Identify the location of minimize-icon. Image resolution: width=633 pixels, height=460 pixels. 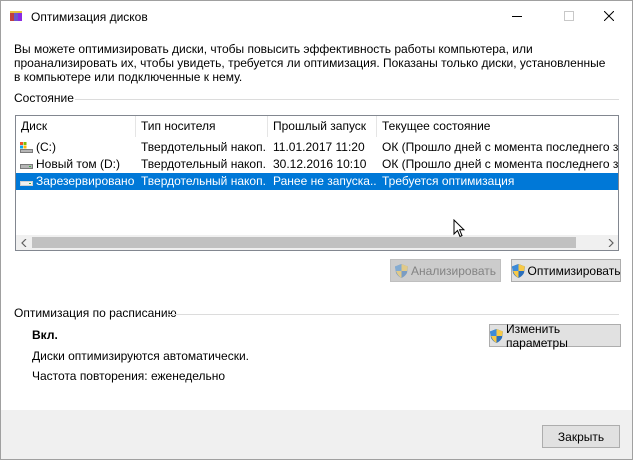
(517, 16).